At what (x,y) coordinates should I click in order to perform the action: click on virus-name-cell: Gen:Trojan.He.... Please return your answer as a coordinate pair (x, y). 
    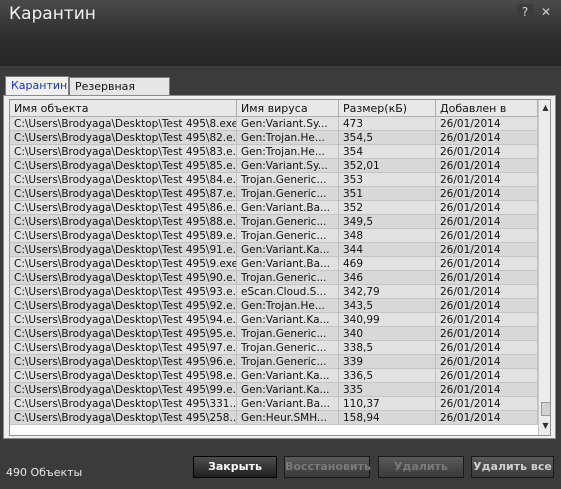
    Looking at the image, I should click on (288, 306).